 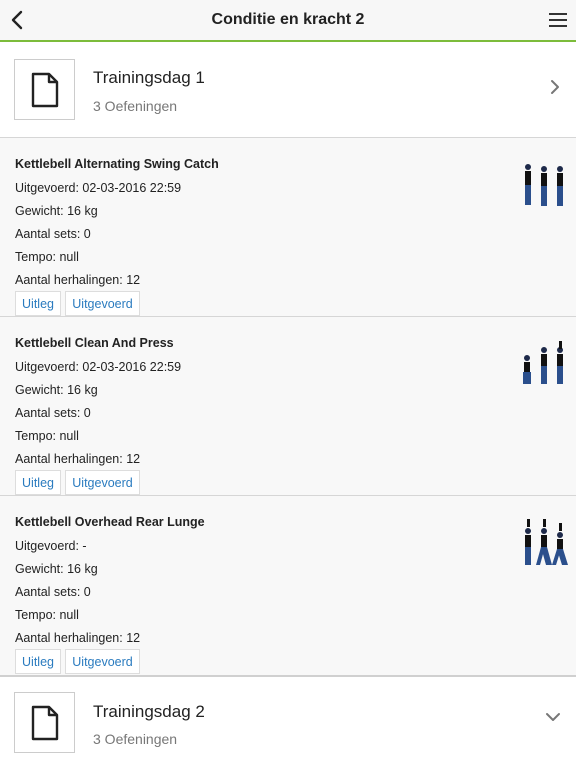 I want to click on menu-button, so click(x=558, y=20).